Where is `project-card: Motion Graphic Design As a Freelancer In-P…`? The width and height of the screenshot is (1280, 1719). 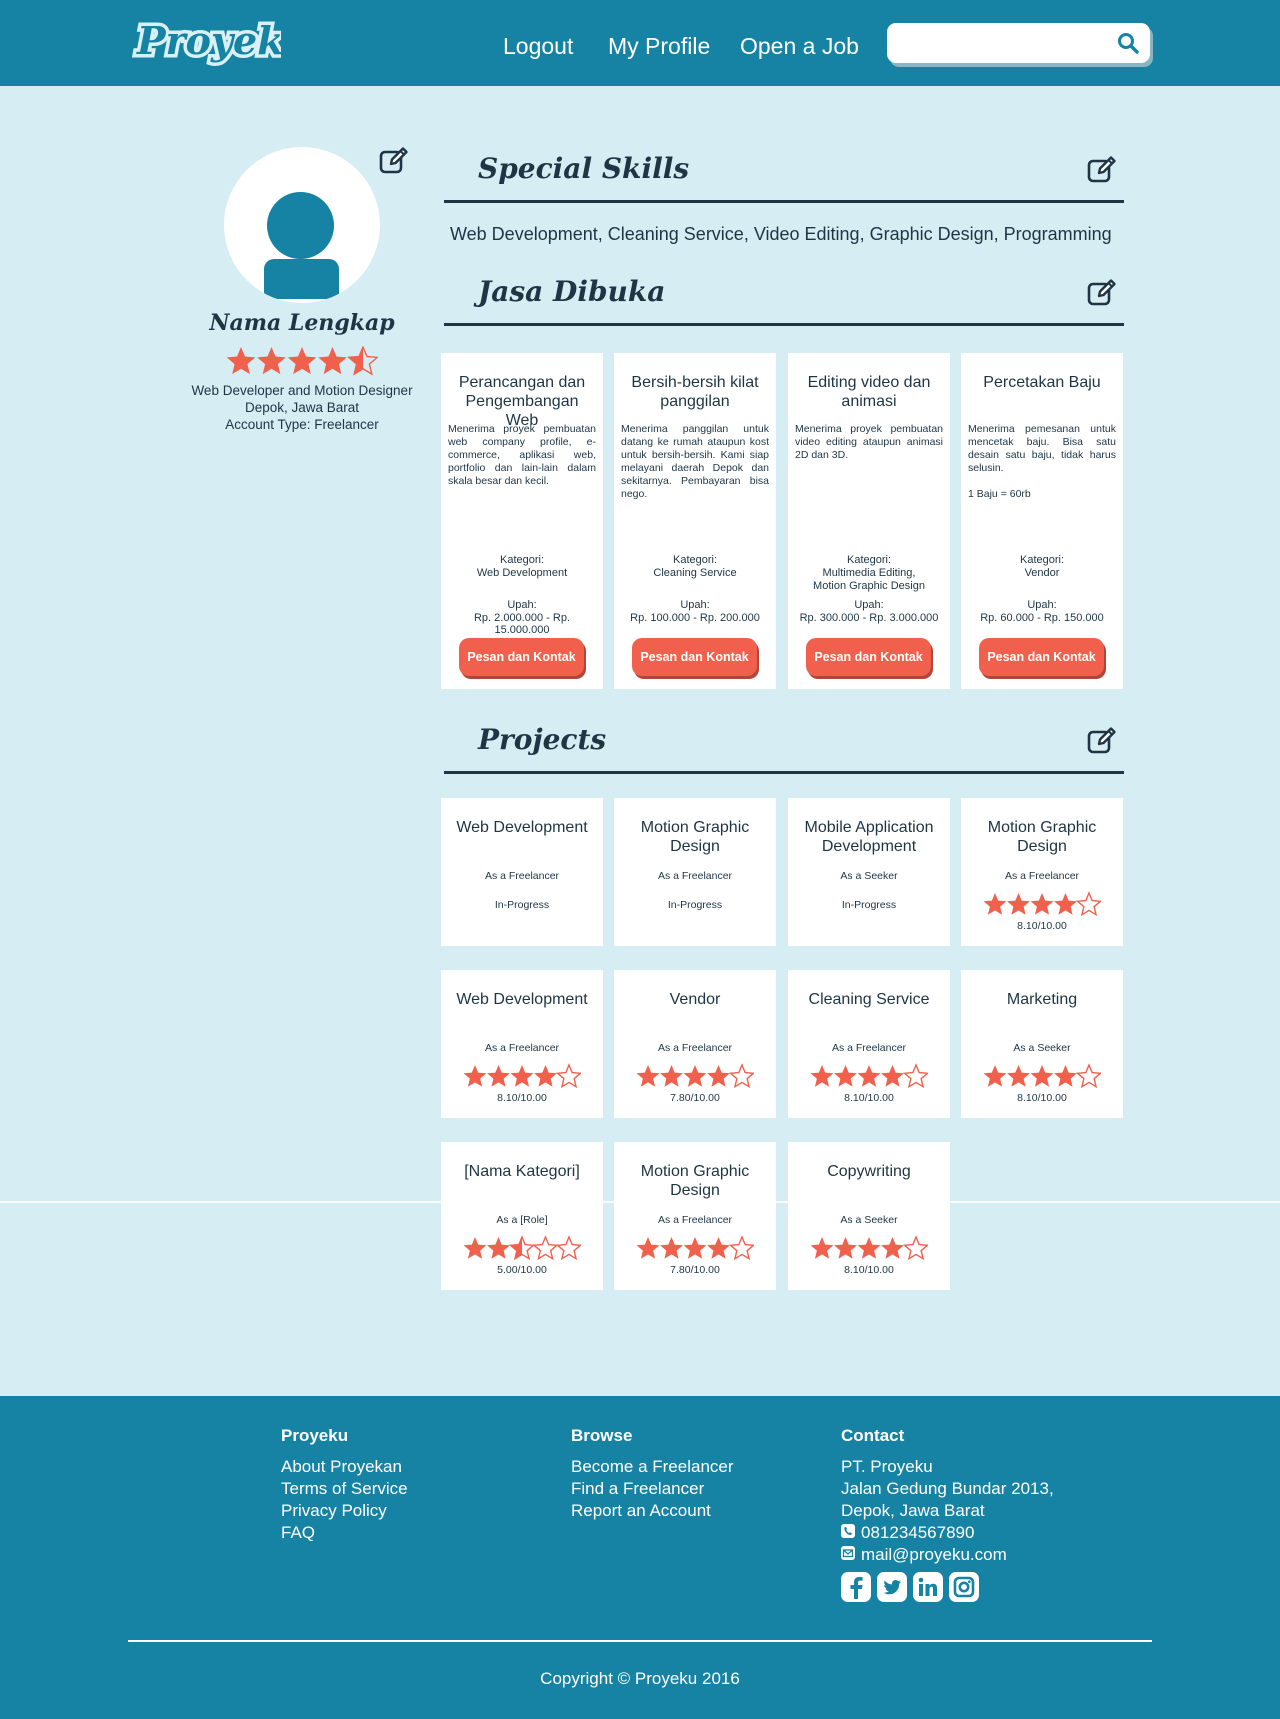
project-card: Motion Graphic Design As a Freelancer In-P… is located at coordinates (695, 872).